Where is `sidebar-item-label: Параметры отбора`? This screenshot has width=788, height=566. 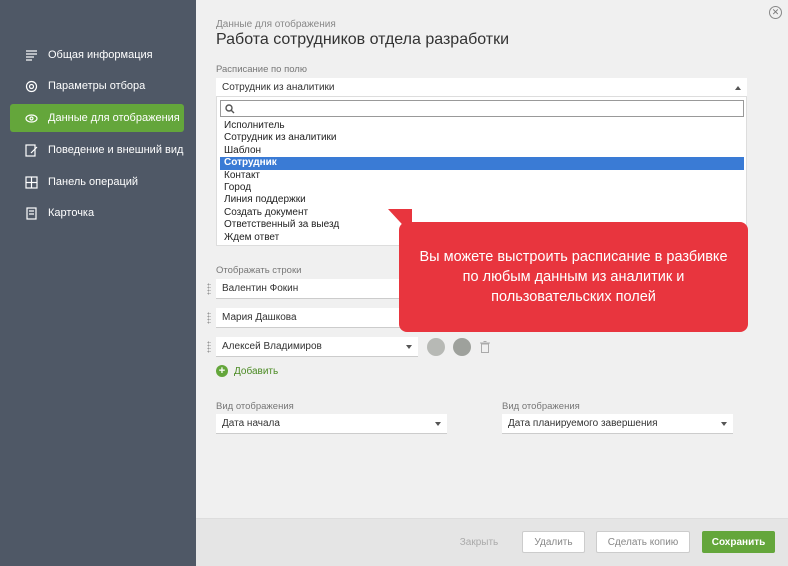
sidebar-item-label: Параметры отбора is located at coordinates (97, 86).